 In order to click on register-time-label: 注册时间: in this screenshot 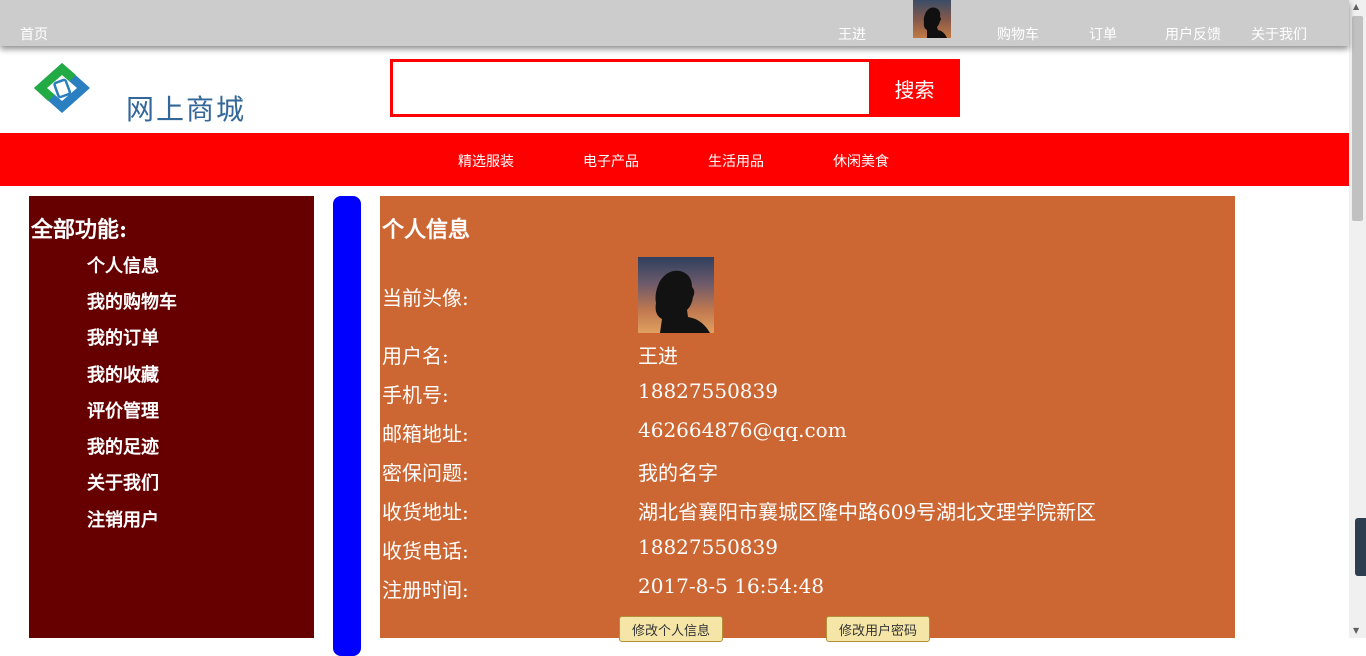, I will do `click(425, 590)`.